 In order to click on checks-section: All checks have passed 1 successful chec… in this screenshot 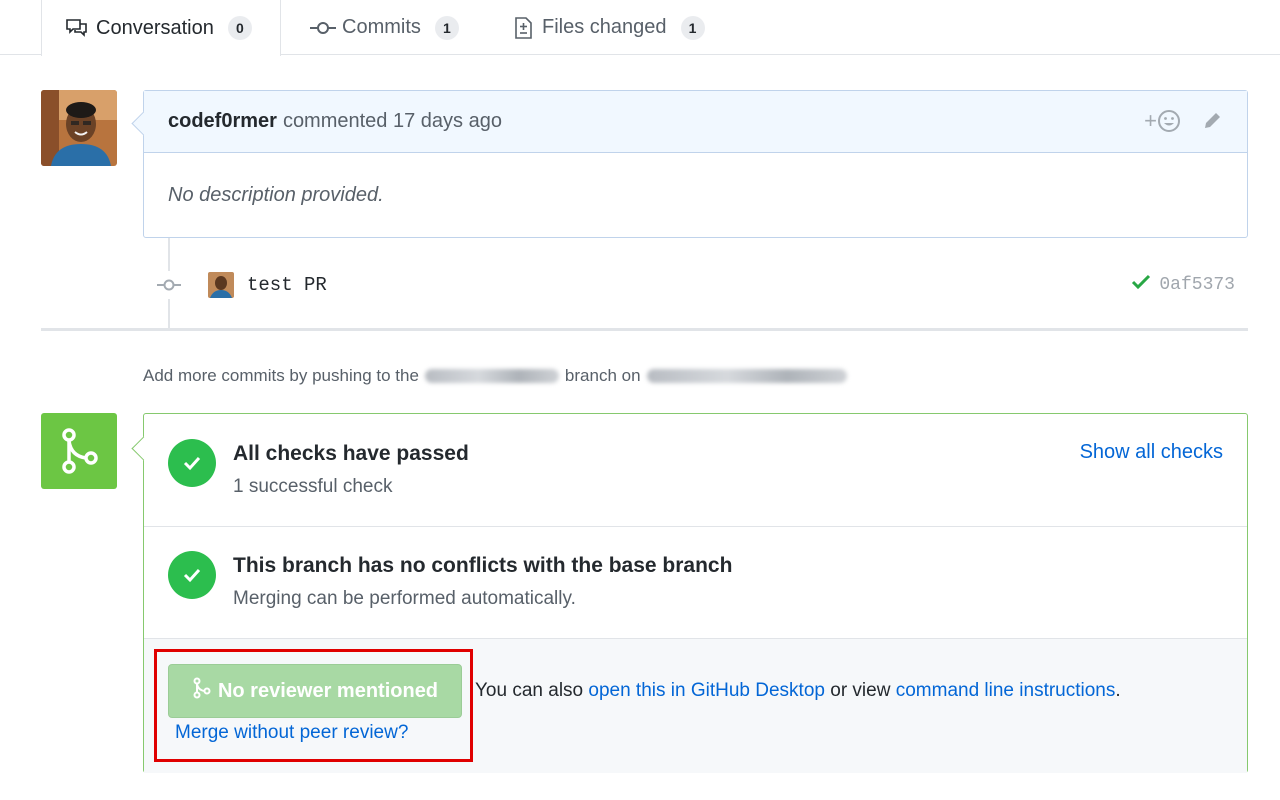, I will do `click(695, 470)`.